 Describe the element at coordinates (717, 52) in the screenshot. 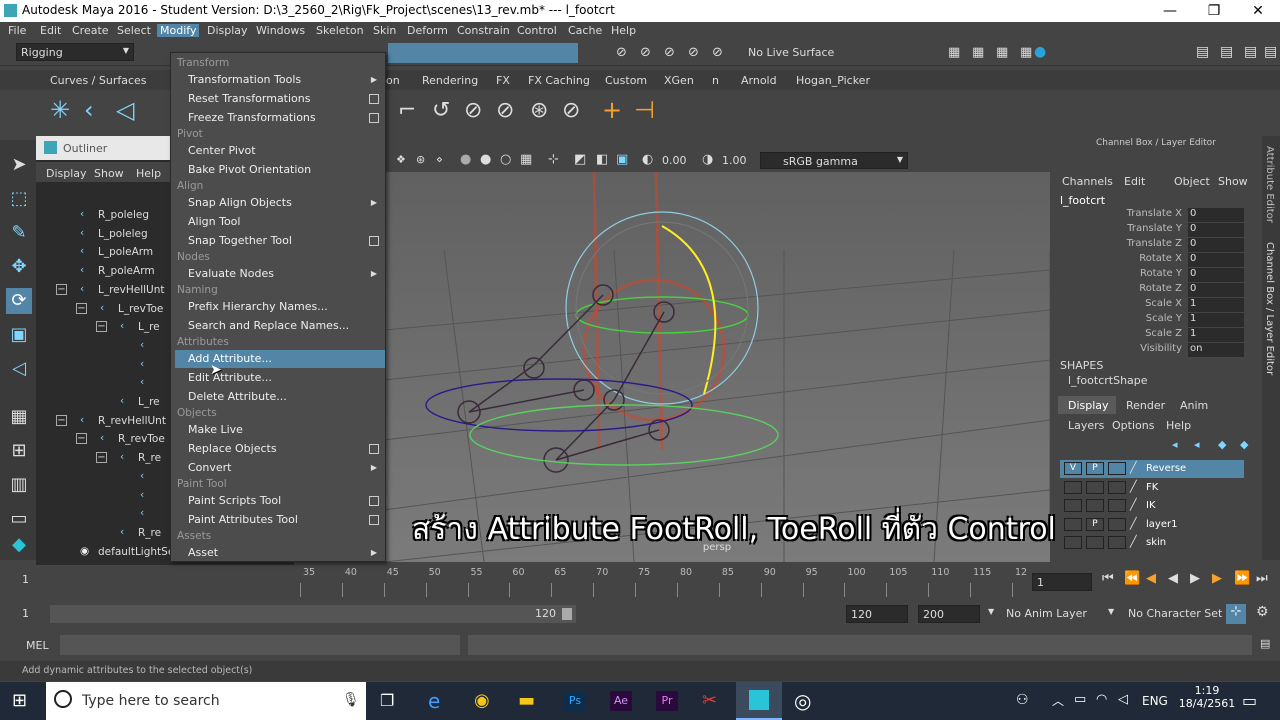

I see `snap-to-surface-icon: ⊘` at that location.